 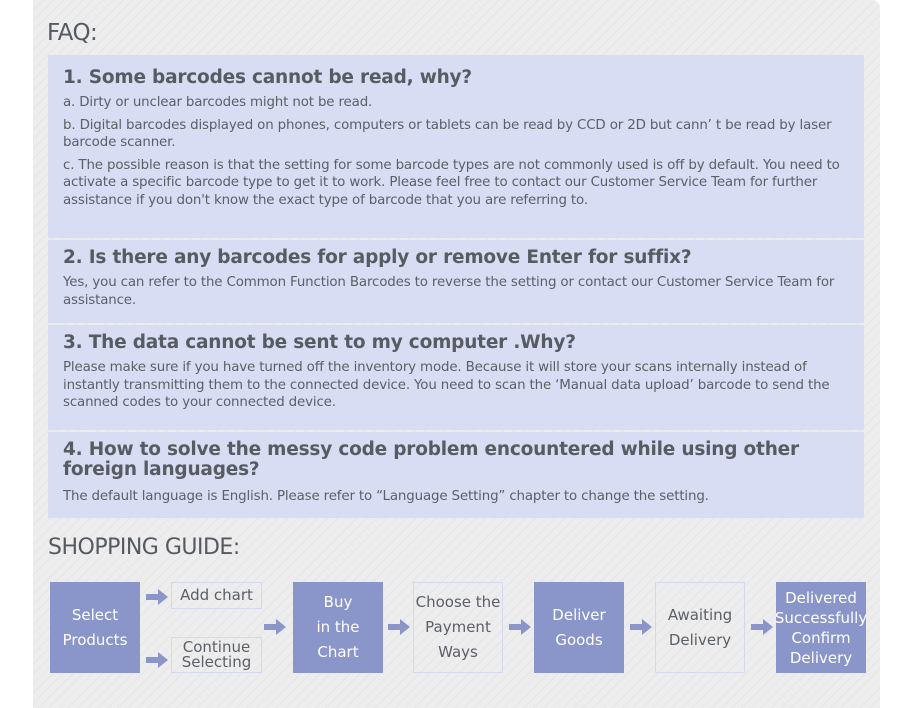 I want to click on step-continue-selecting: Continue Selecting, so click(x=216, y=655).